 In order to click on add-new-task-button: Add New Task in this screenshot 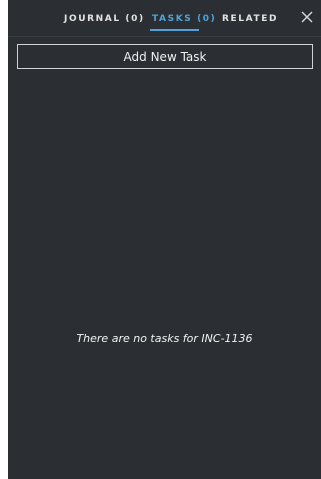, I will do `click(165, 56)`.